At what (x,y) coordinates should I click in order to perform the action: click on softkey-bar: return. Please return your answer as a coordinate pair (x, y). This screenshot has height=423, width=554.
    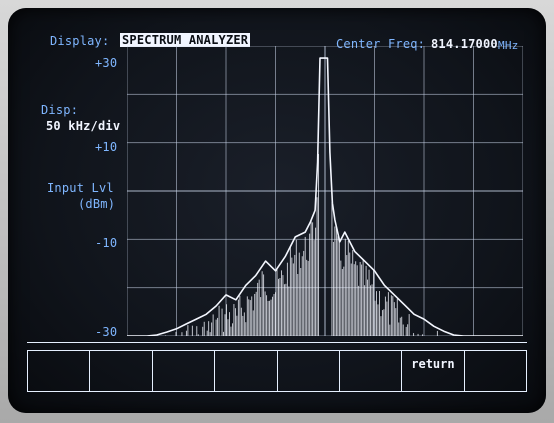
    Looking at the image, I should click on (277, 371).